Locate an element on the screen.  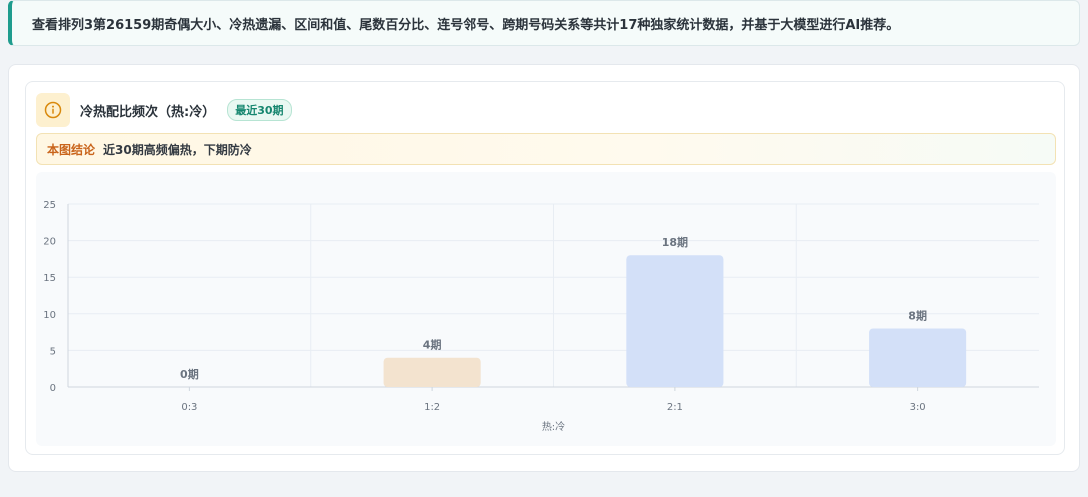
x-tick-label: 0:3 is located at coordinates (189, 407).